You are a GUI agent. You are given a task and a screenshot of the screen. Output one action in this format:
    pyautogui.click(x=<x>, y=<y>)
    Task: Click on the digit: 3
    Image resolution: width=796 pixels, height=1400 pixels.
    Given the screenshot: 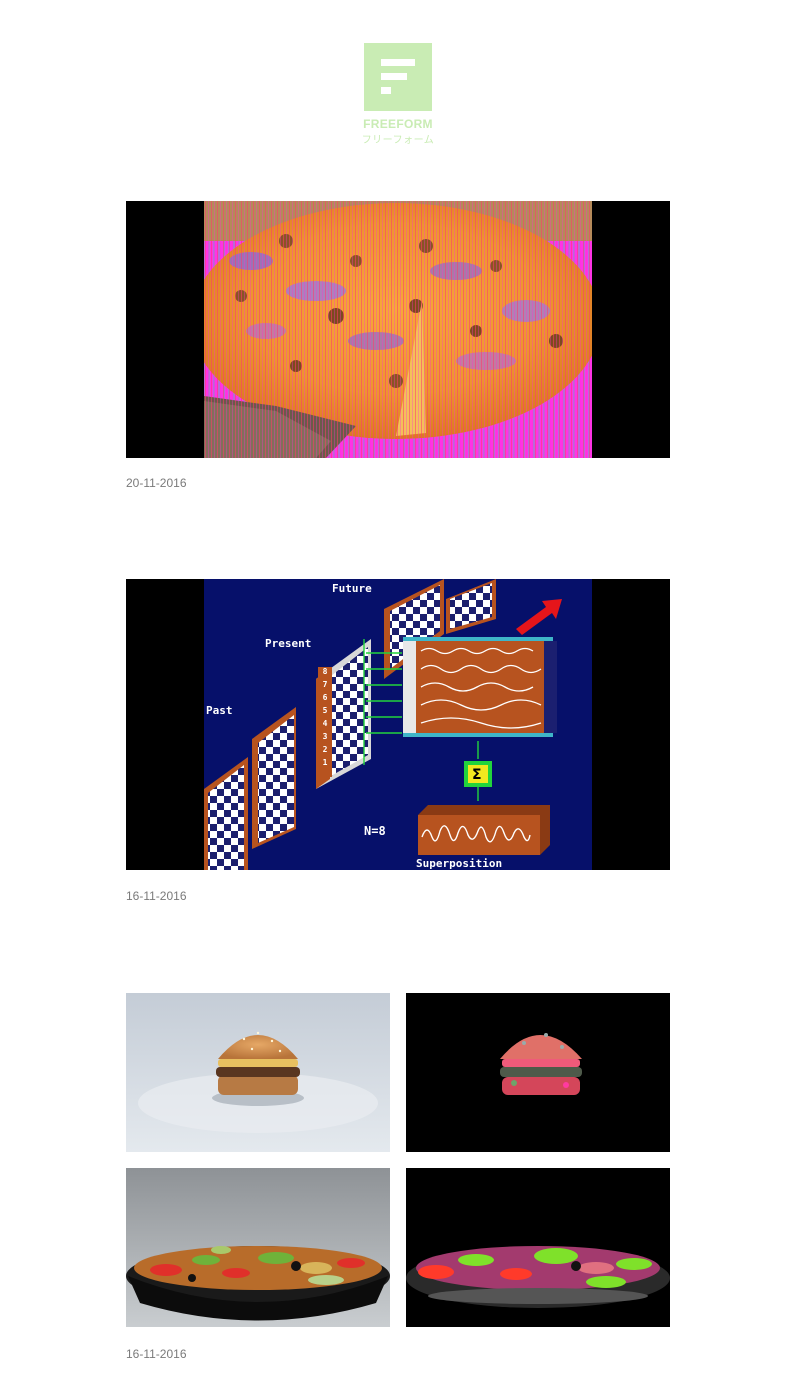 What is the action you would take?
    pyautogui.click(x=325, y=736)
    